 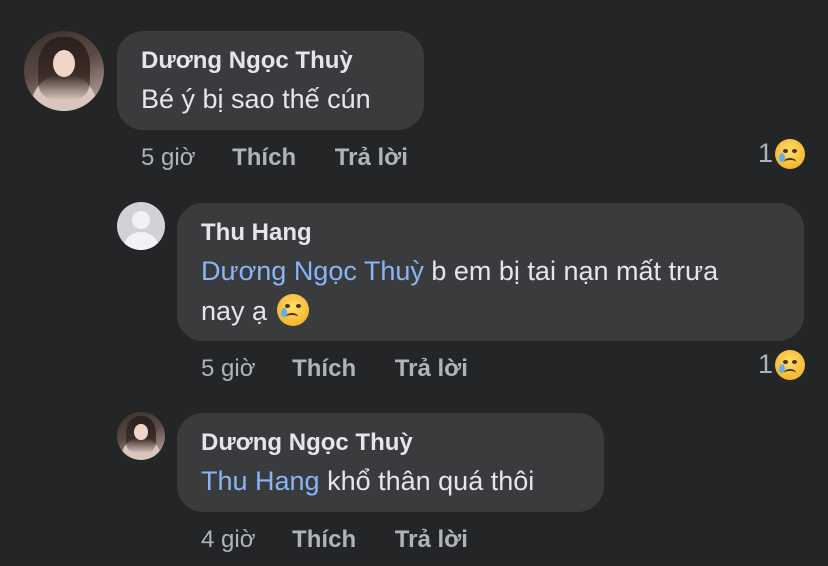 What do you see at coordinates (312, 271) in the screenshot?
I see `mention-link: Dương Ngọc Thuỳ` at bounding box center [312, 271].